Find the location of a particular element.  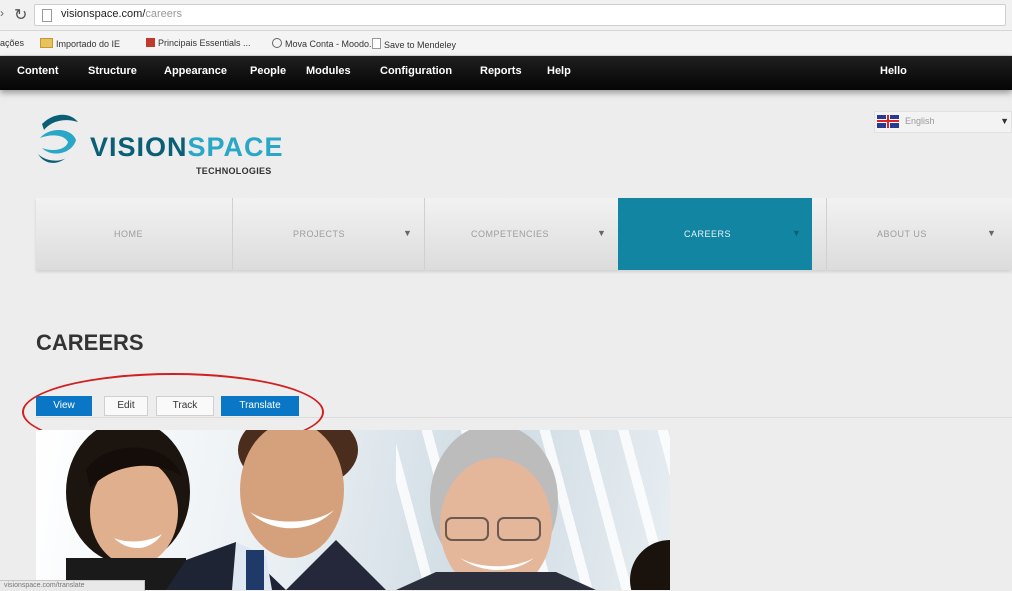

circle-icon is located at coordinates (277, 43).